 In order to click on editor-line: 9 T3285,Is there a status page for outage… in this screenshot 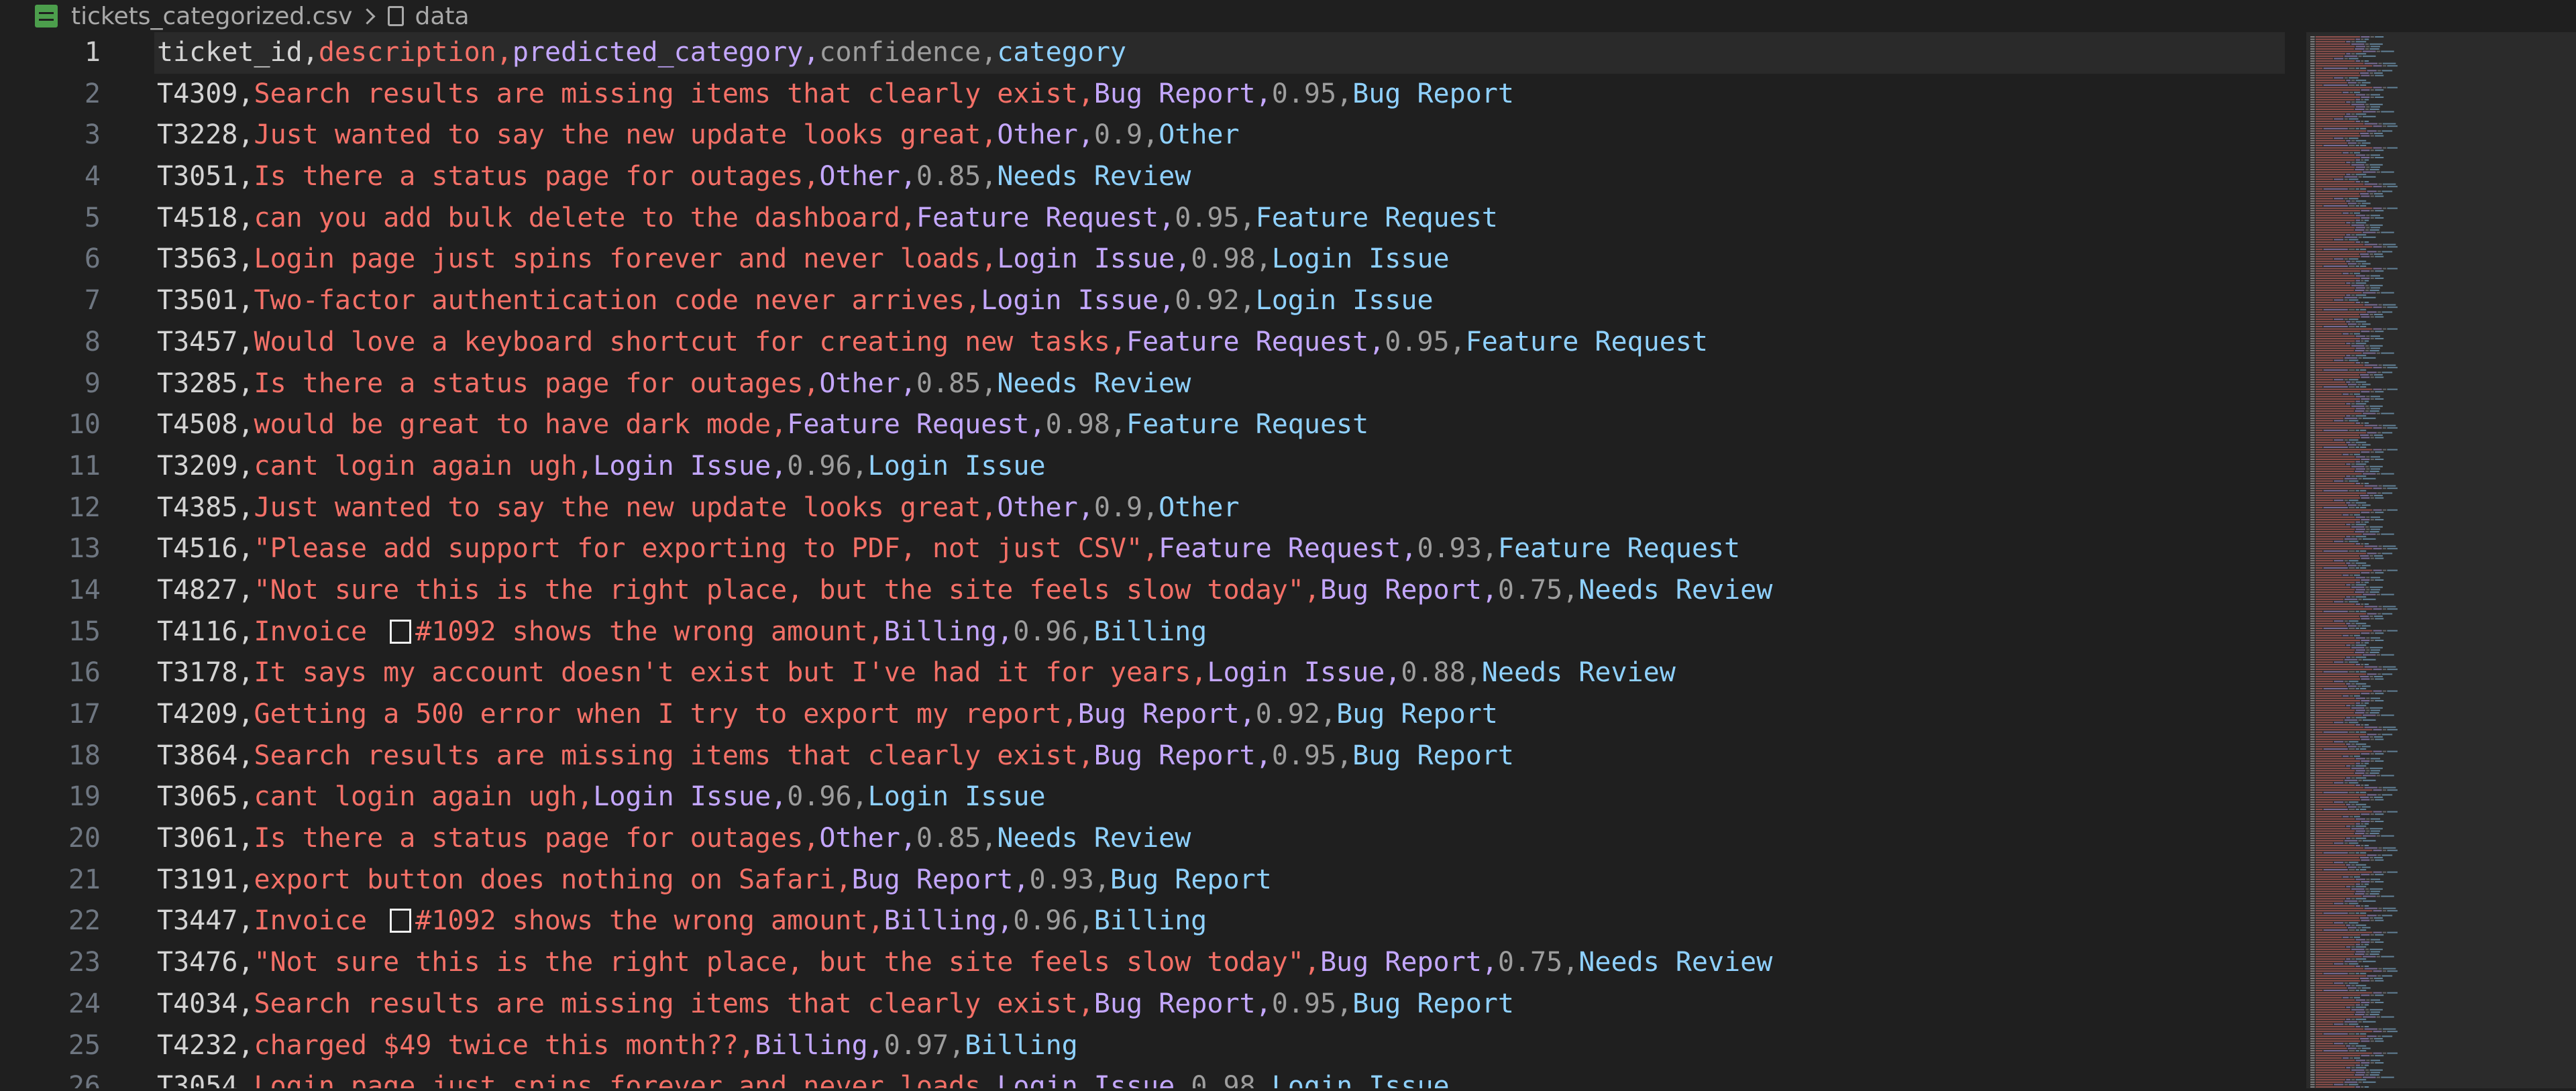, I will do `click(1154, 384)`.